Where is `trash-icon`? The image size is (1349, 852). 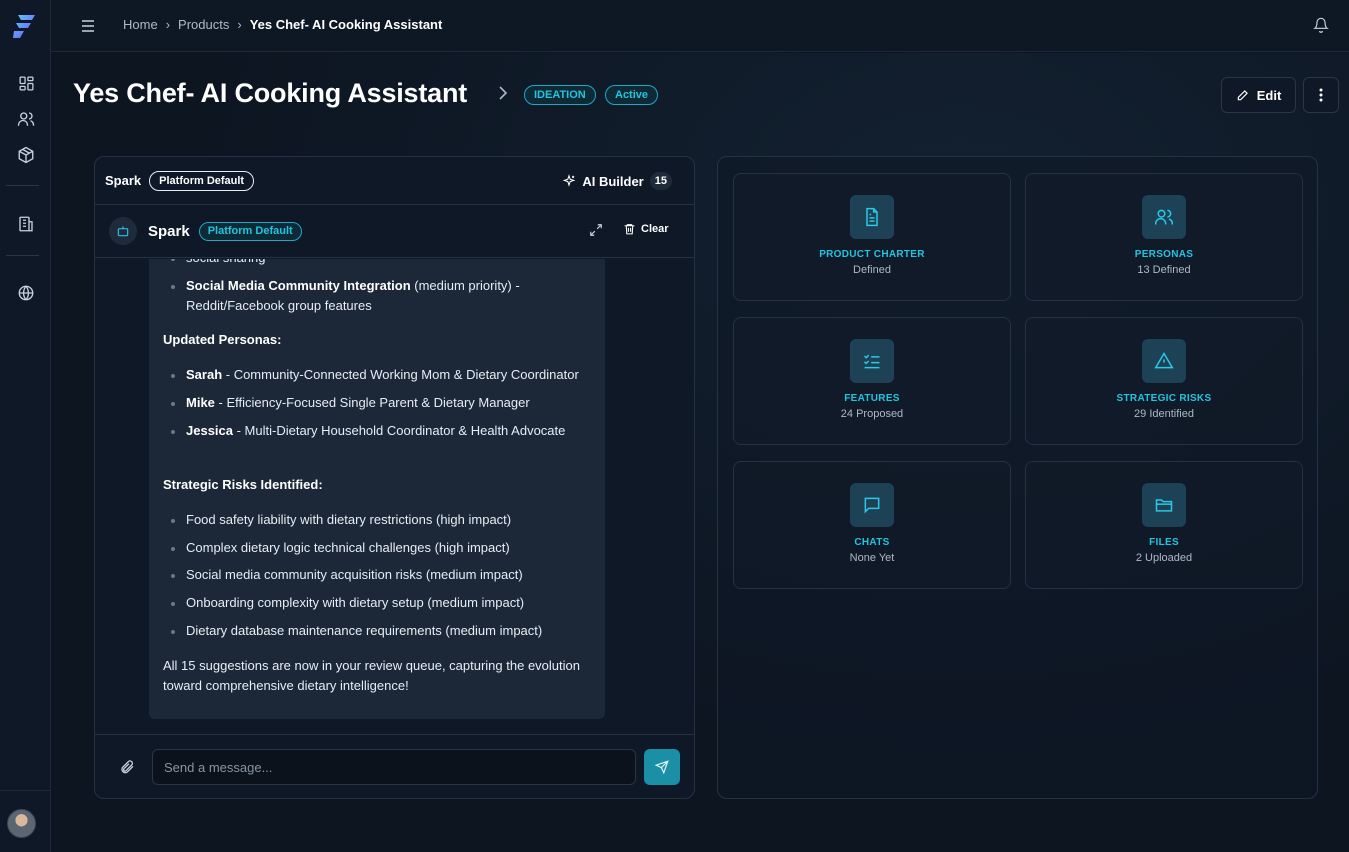 trash-icon is located at coordinates (629, 229).